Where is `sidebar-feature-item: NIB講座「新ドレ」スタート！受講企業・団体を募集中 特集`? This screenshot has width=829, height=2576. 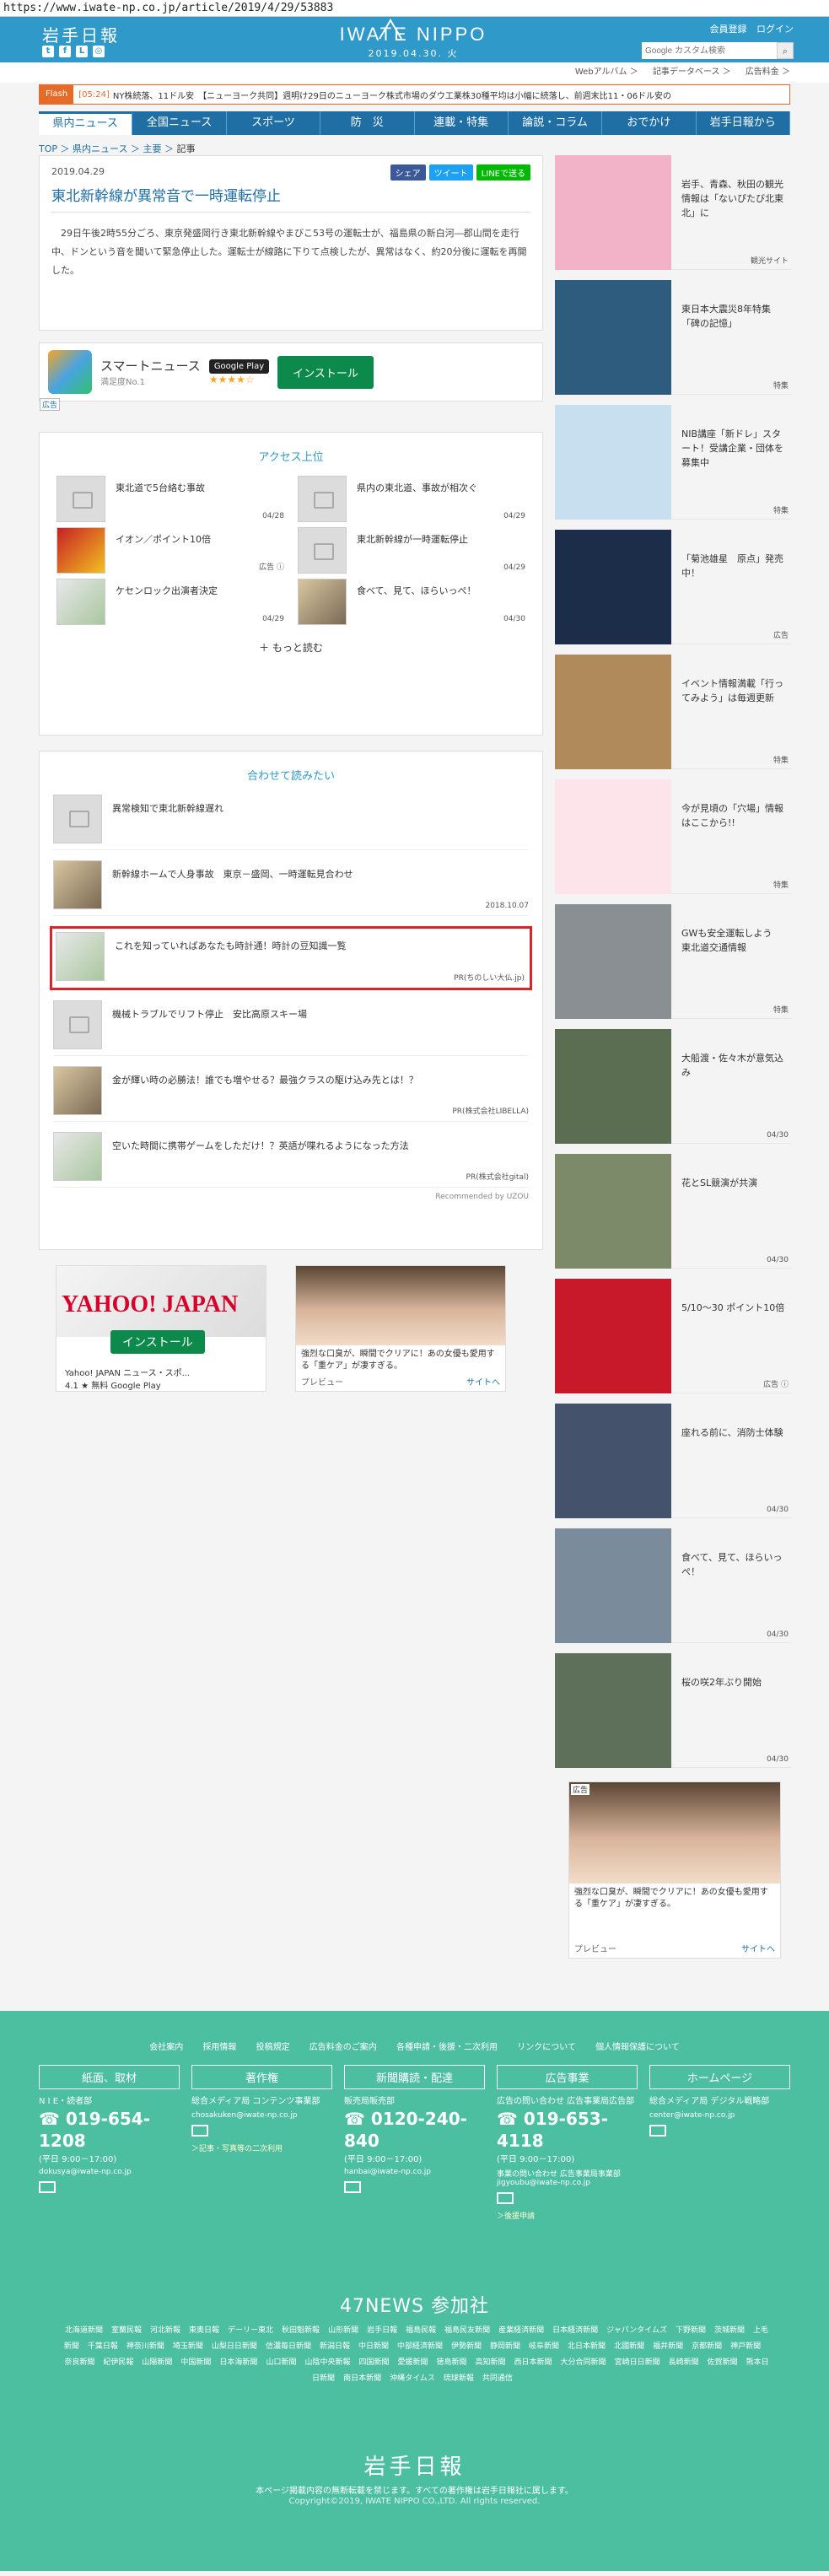
sidebar-feature-item: NIB講座「新ドレ」スタート！受講企業・団体を募集中 特集 is located at coordinates (672, 462).